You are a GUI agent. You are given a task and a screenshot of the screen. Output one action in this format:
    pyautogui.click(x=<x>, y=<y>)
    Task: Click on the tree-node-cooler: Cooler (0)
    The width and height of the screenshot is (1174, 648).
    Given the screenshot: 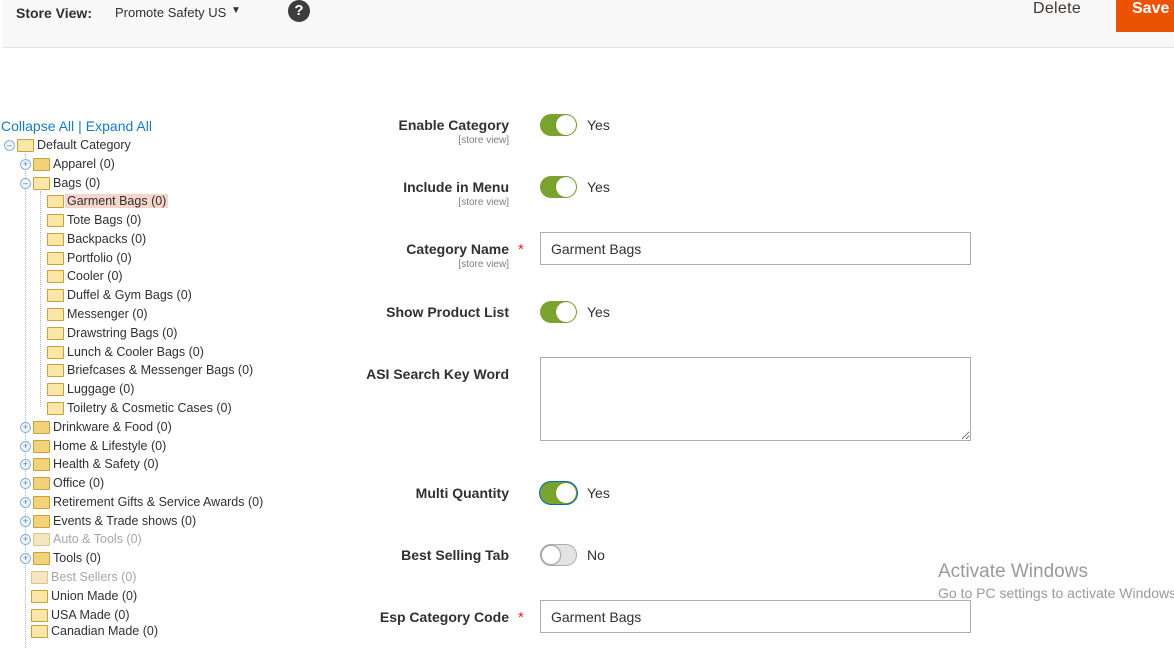 What is the action you would take?
    pyautogui.click(x=86, y=276)
    